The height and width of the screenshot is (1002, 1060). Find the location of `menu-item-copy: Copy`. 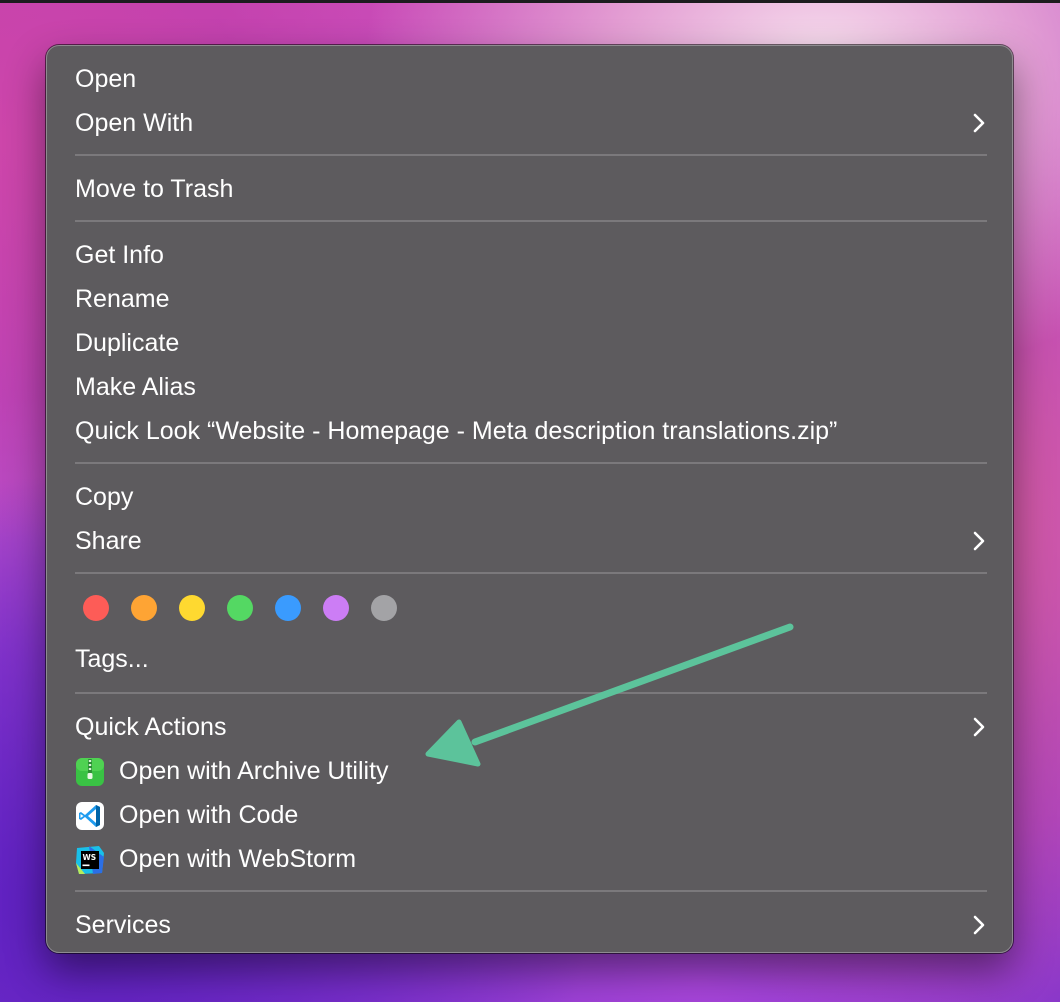

menu-item-copy: Copy is located at coordinates (529, 497).